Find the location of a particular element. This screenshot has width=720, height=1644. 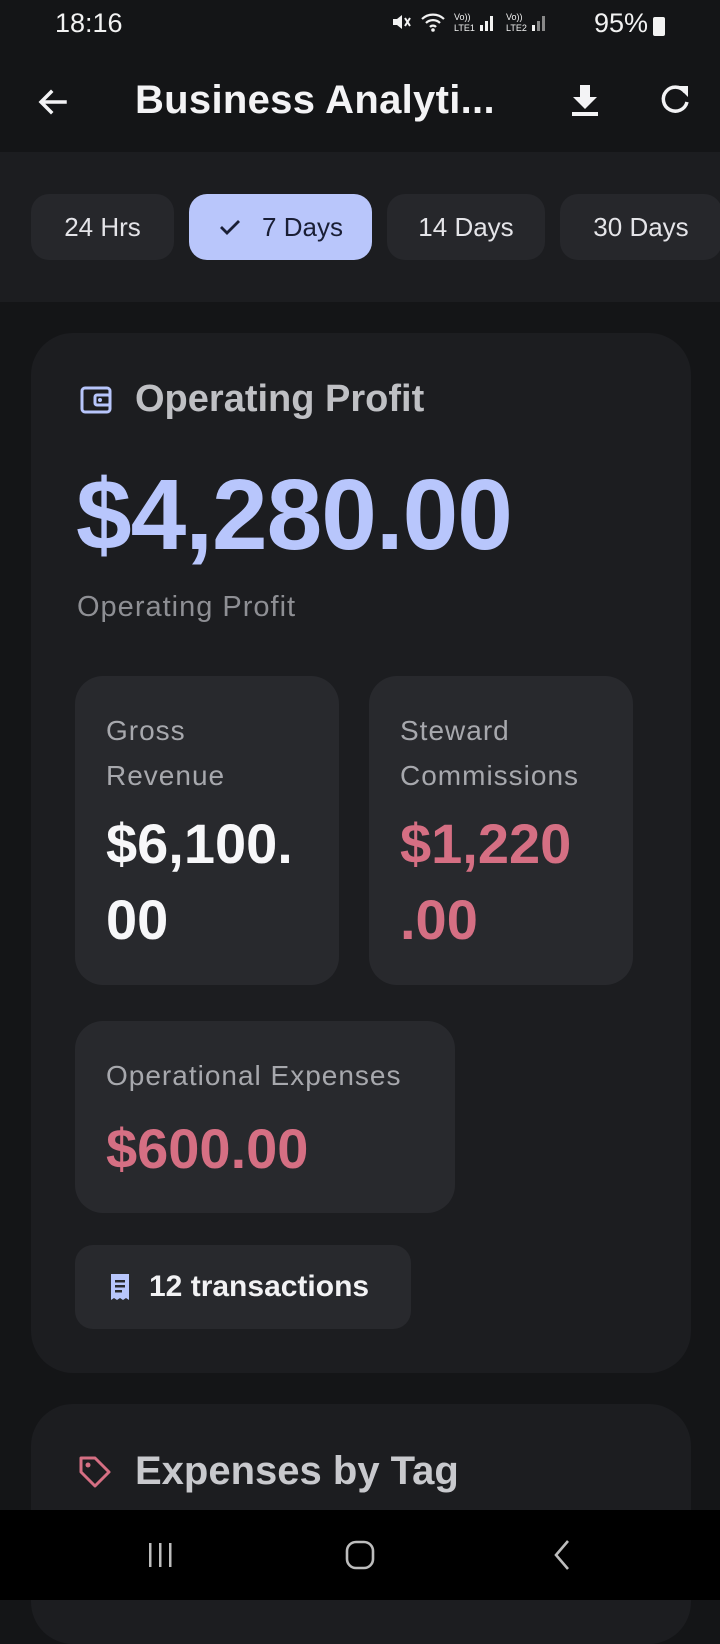

chevron-left-icon is located at coordinates (561, 1555).